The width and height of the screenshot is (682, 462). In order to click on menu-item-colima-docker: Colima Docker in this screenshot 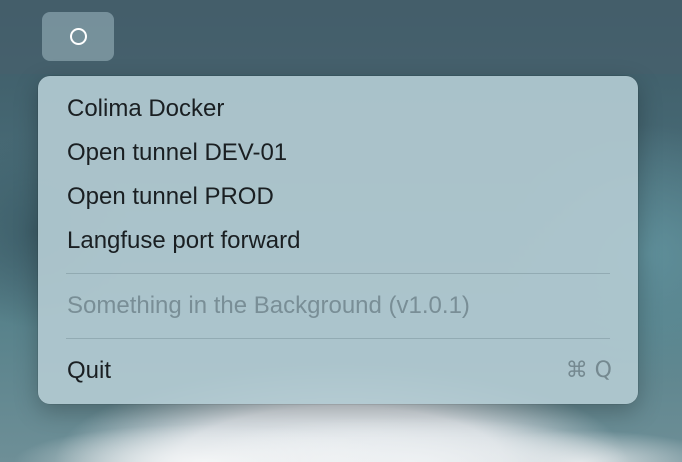, I will do `click(338, 109)`.